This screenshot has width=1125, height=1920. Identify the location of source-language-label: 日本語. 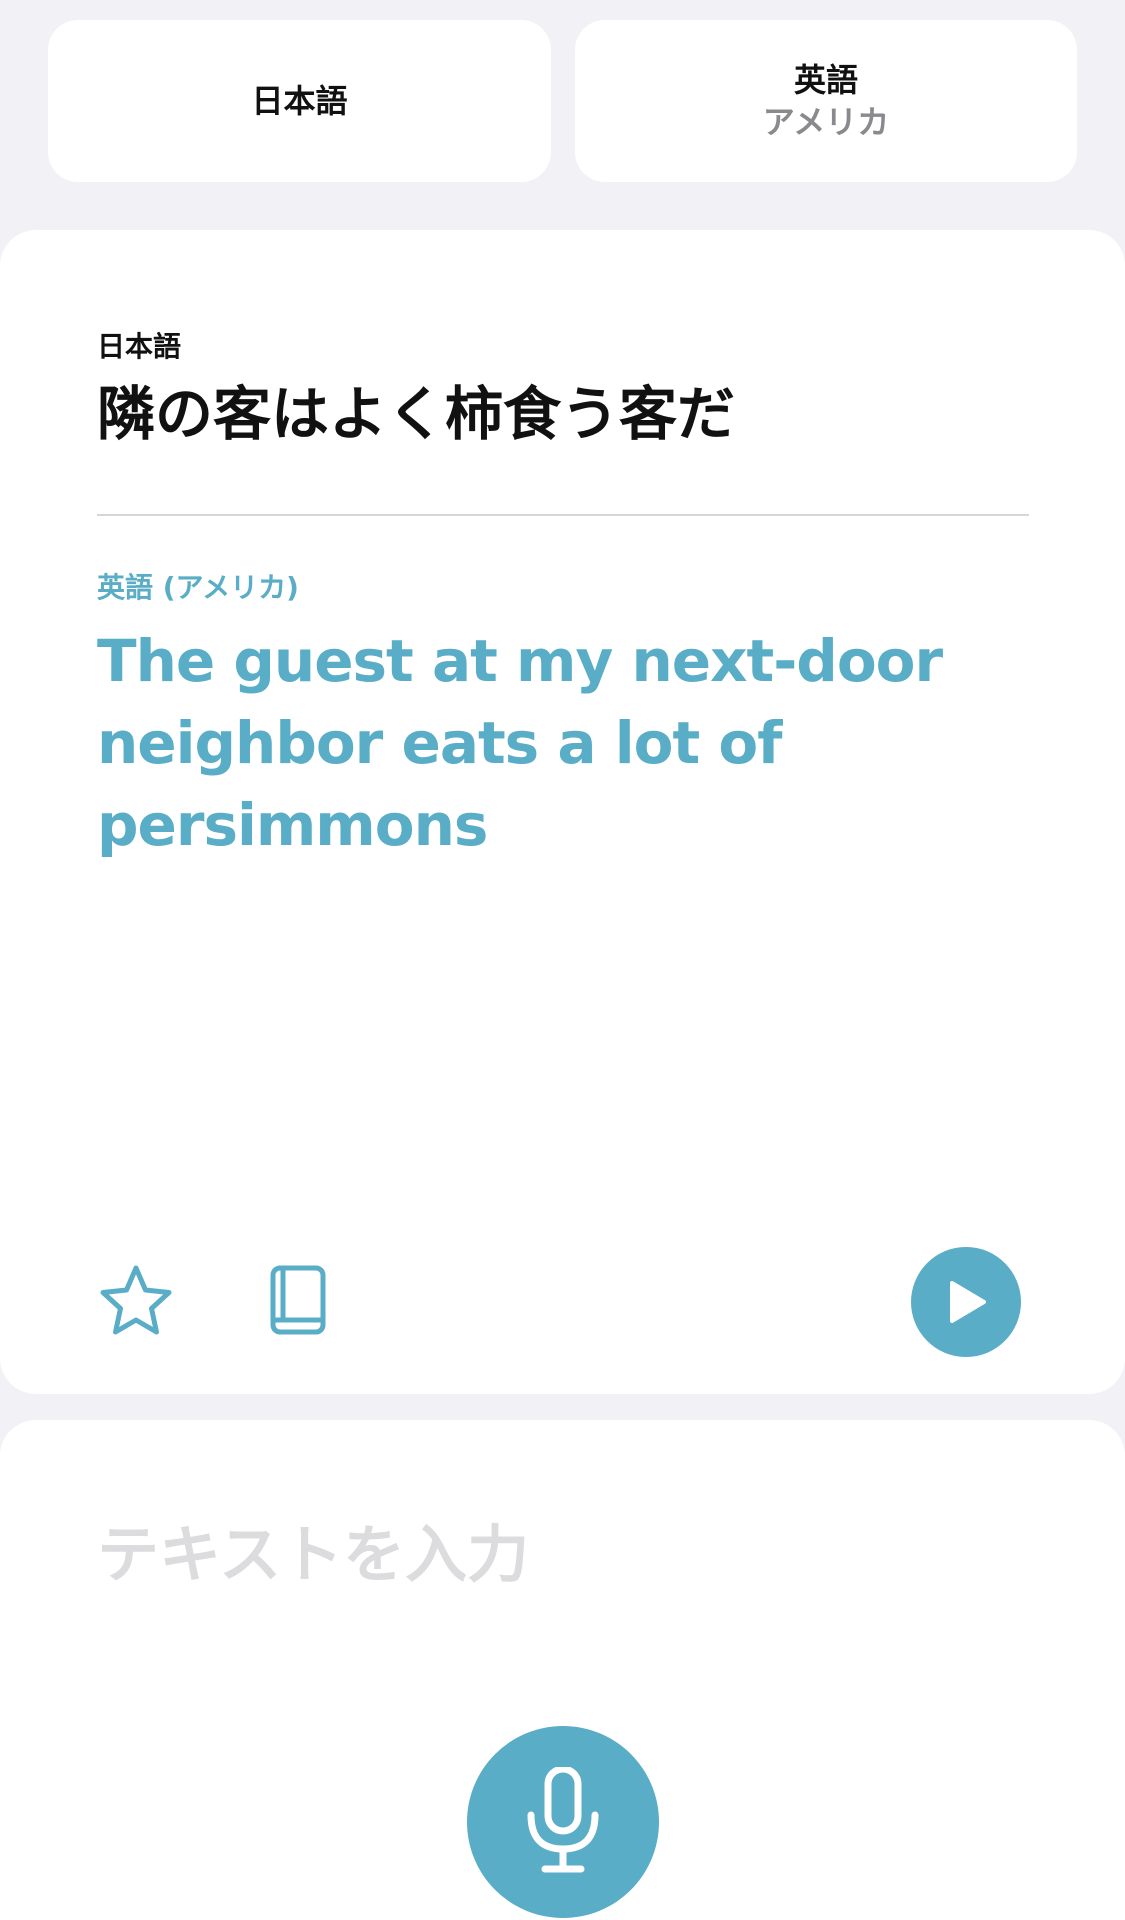
(299, 101).